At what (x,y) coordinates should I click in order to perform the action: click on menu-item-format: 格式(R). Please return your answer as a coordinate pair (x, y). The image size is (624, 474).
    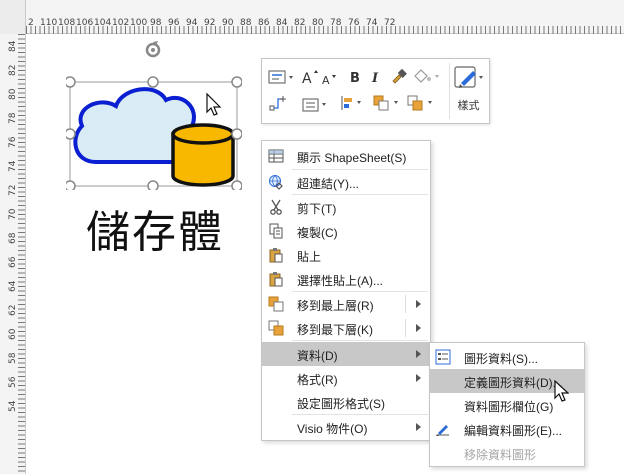
    Looking at the image, I should click on (346, 378).